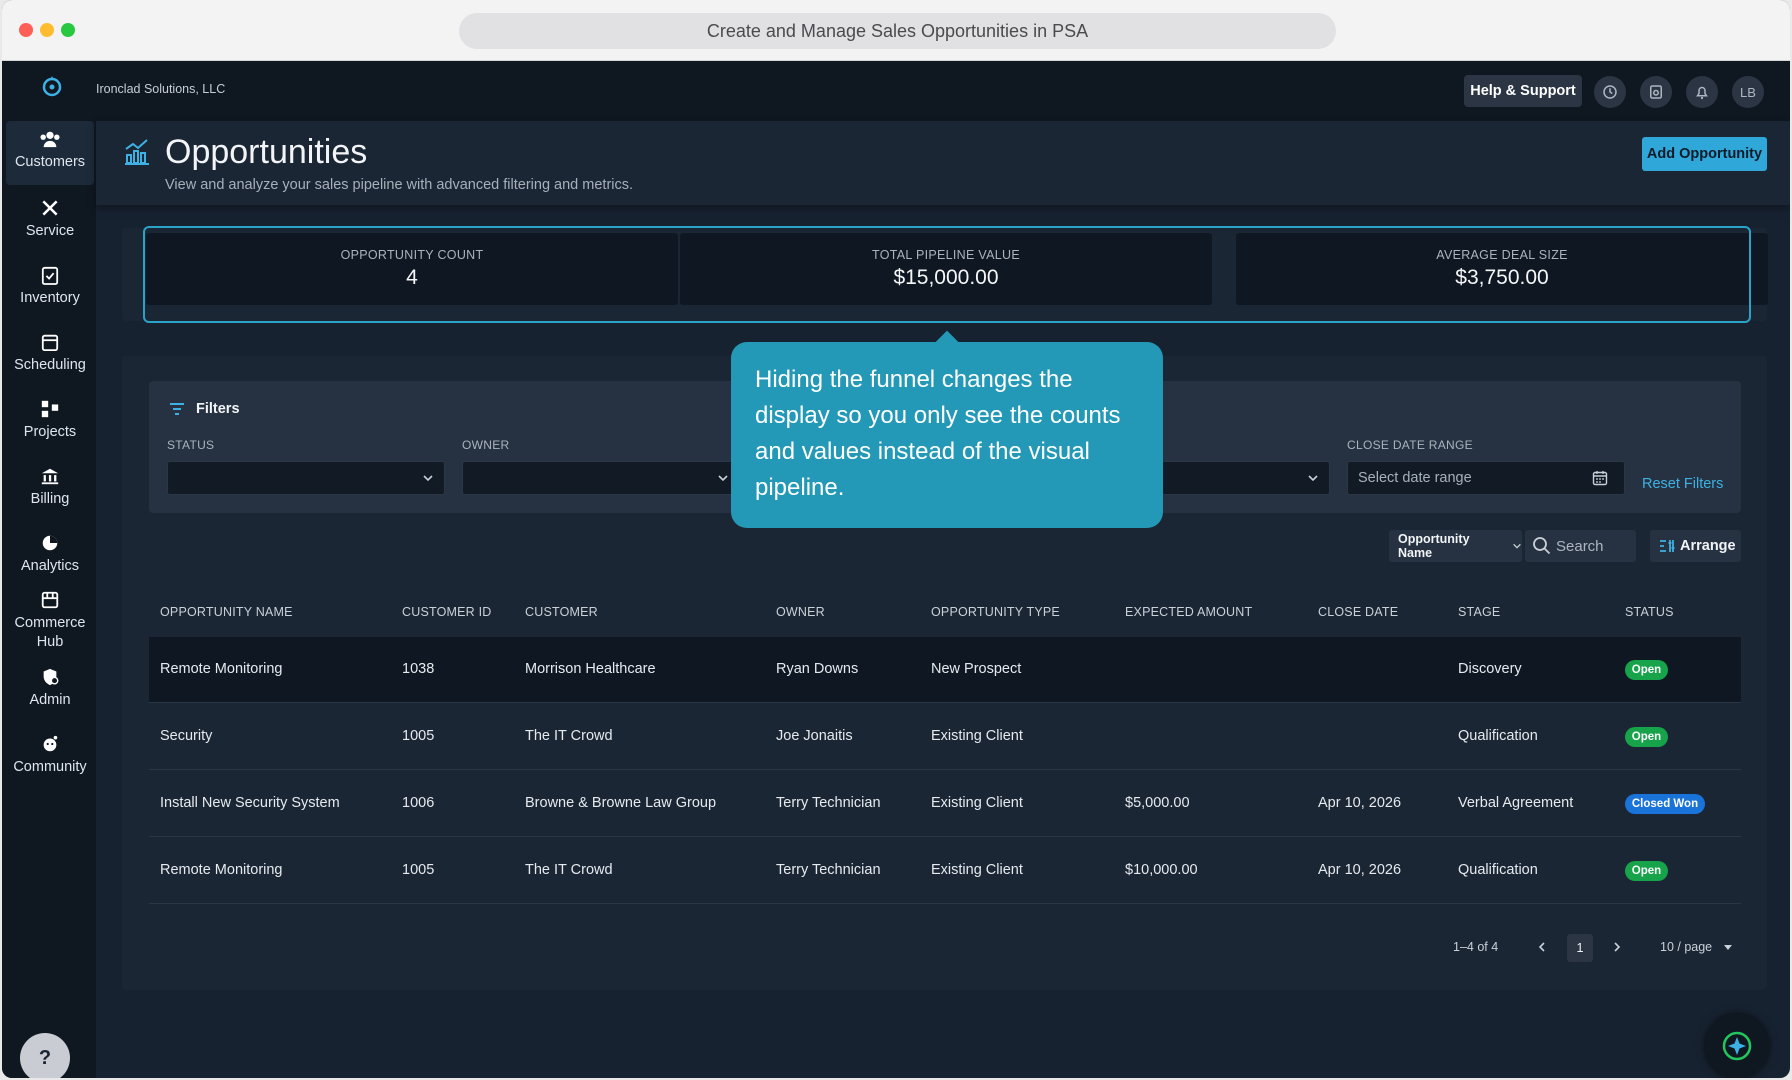  Describe the element at coordinates (1188, 612) in the screenshot. I see `column-header-expected-amount: EXPECTED AMOUNT` at that location.